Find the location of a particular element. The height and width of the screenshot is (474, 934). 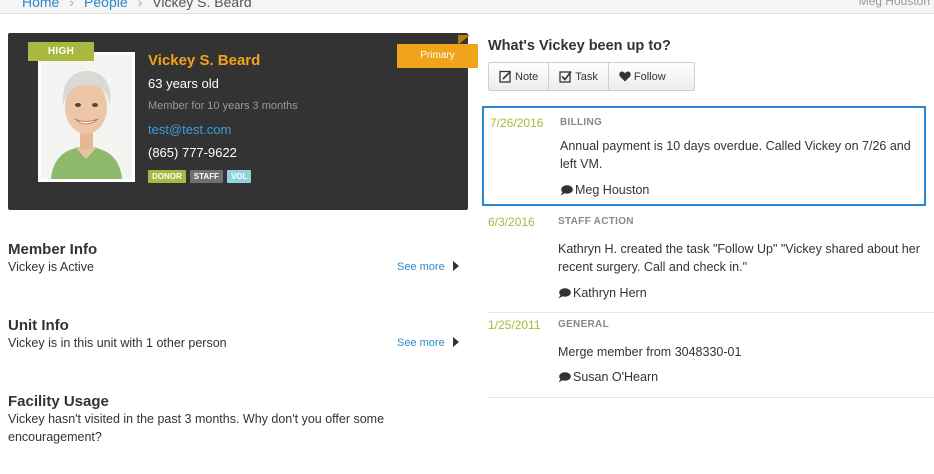

profile-photo is located at coordinates (86, 117).